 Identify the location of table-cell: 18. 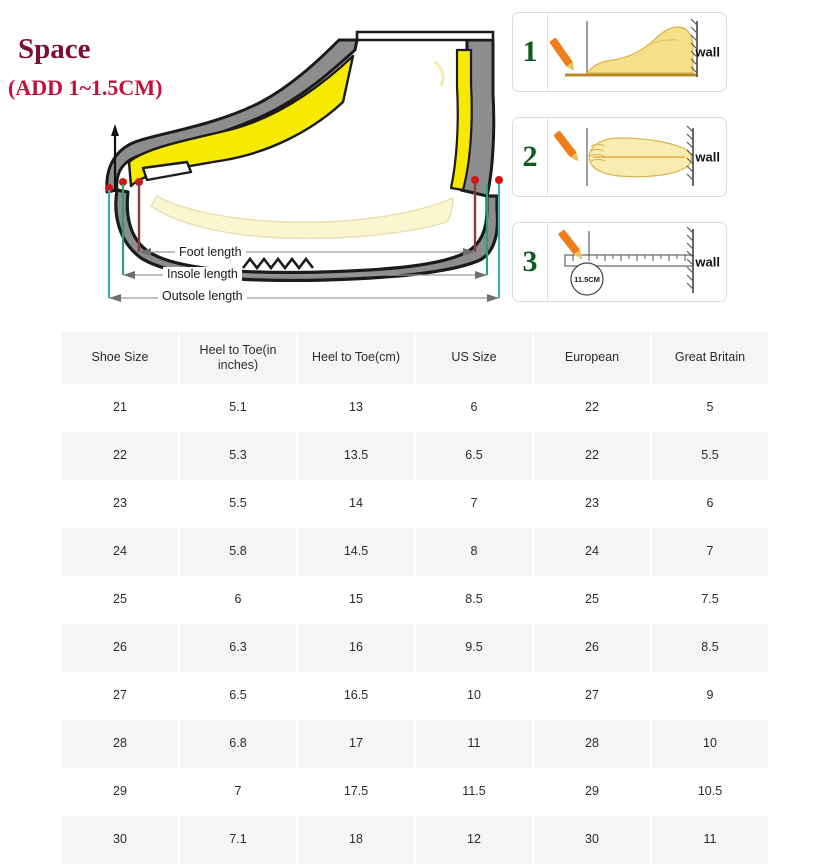
(356, 840).